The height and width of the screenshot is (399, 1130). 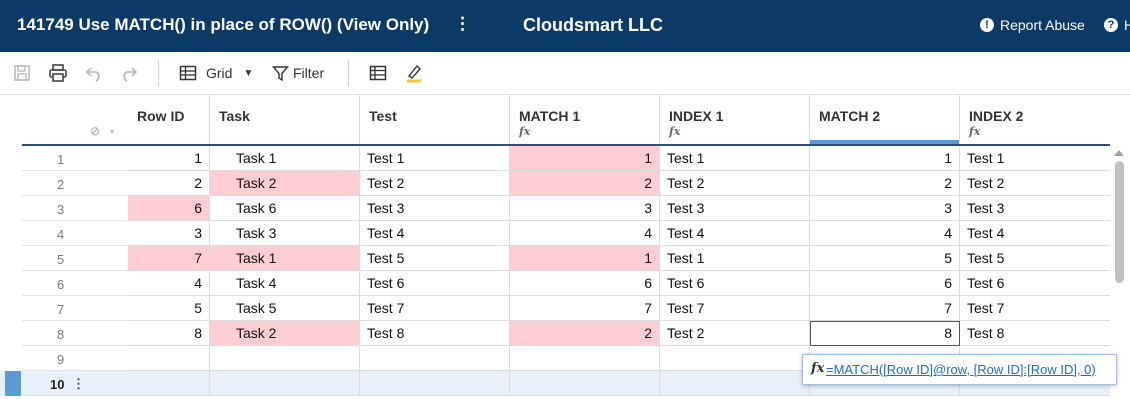 I want to click on row-number: 7, so click(x=75, y=308).